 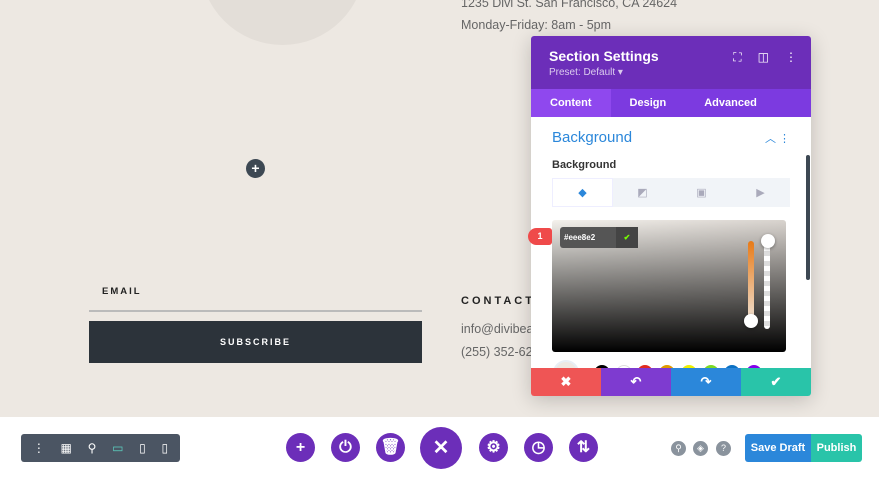 I want to click on save-draft-button: Save Draft, so click(x=778, y=448).